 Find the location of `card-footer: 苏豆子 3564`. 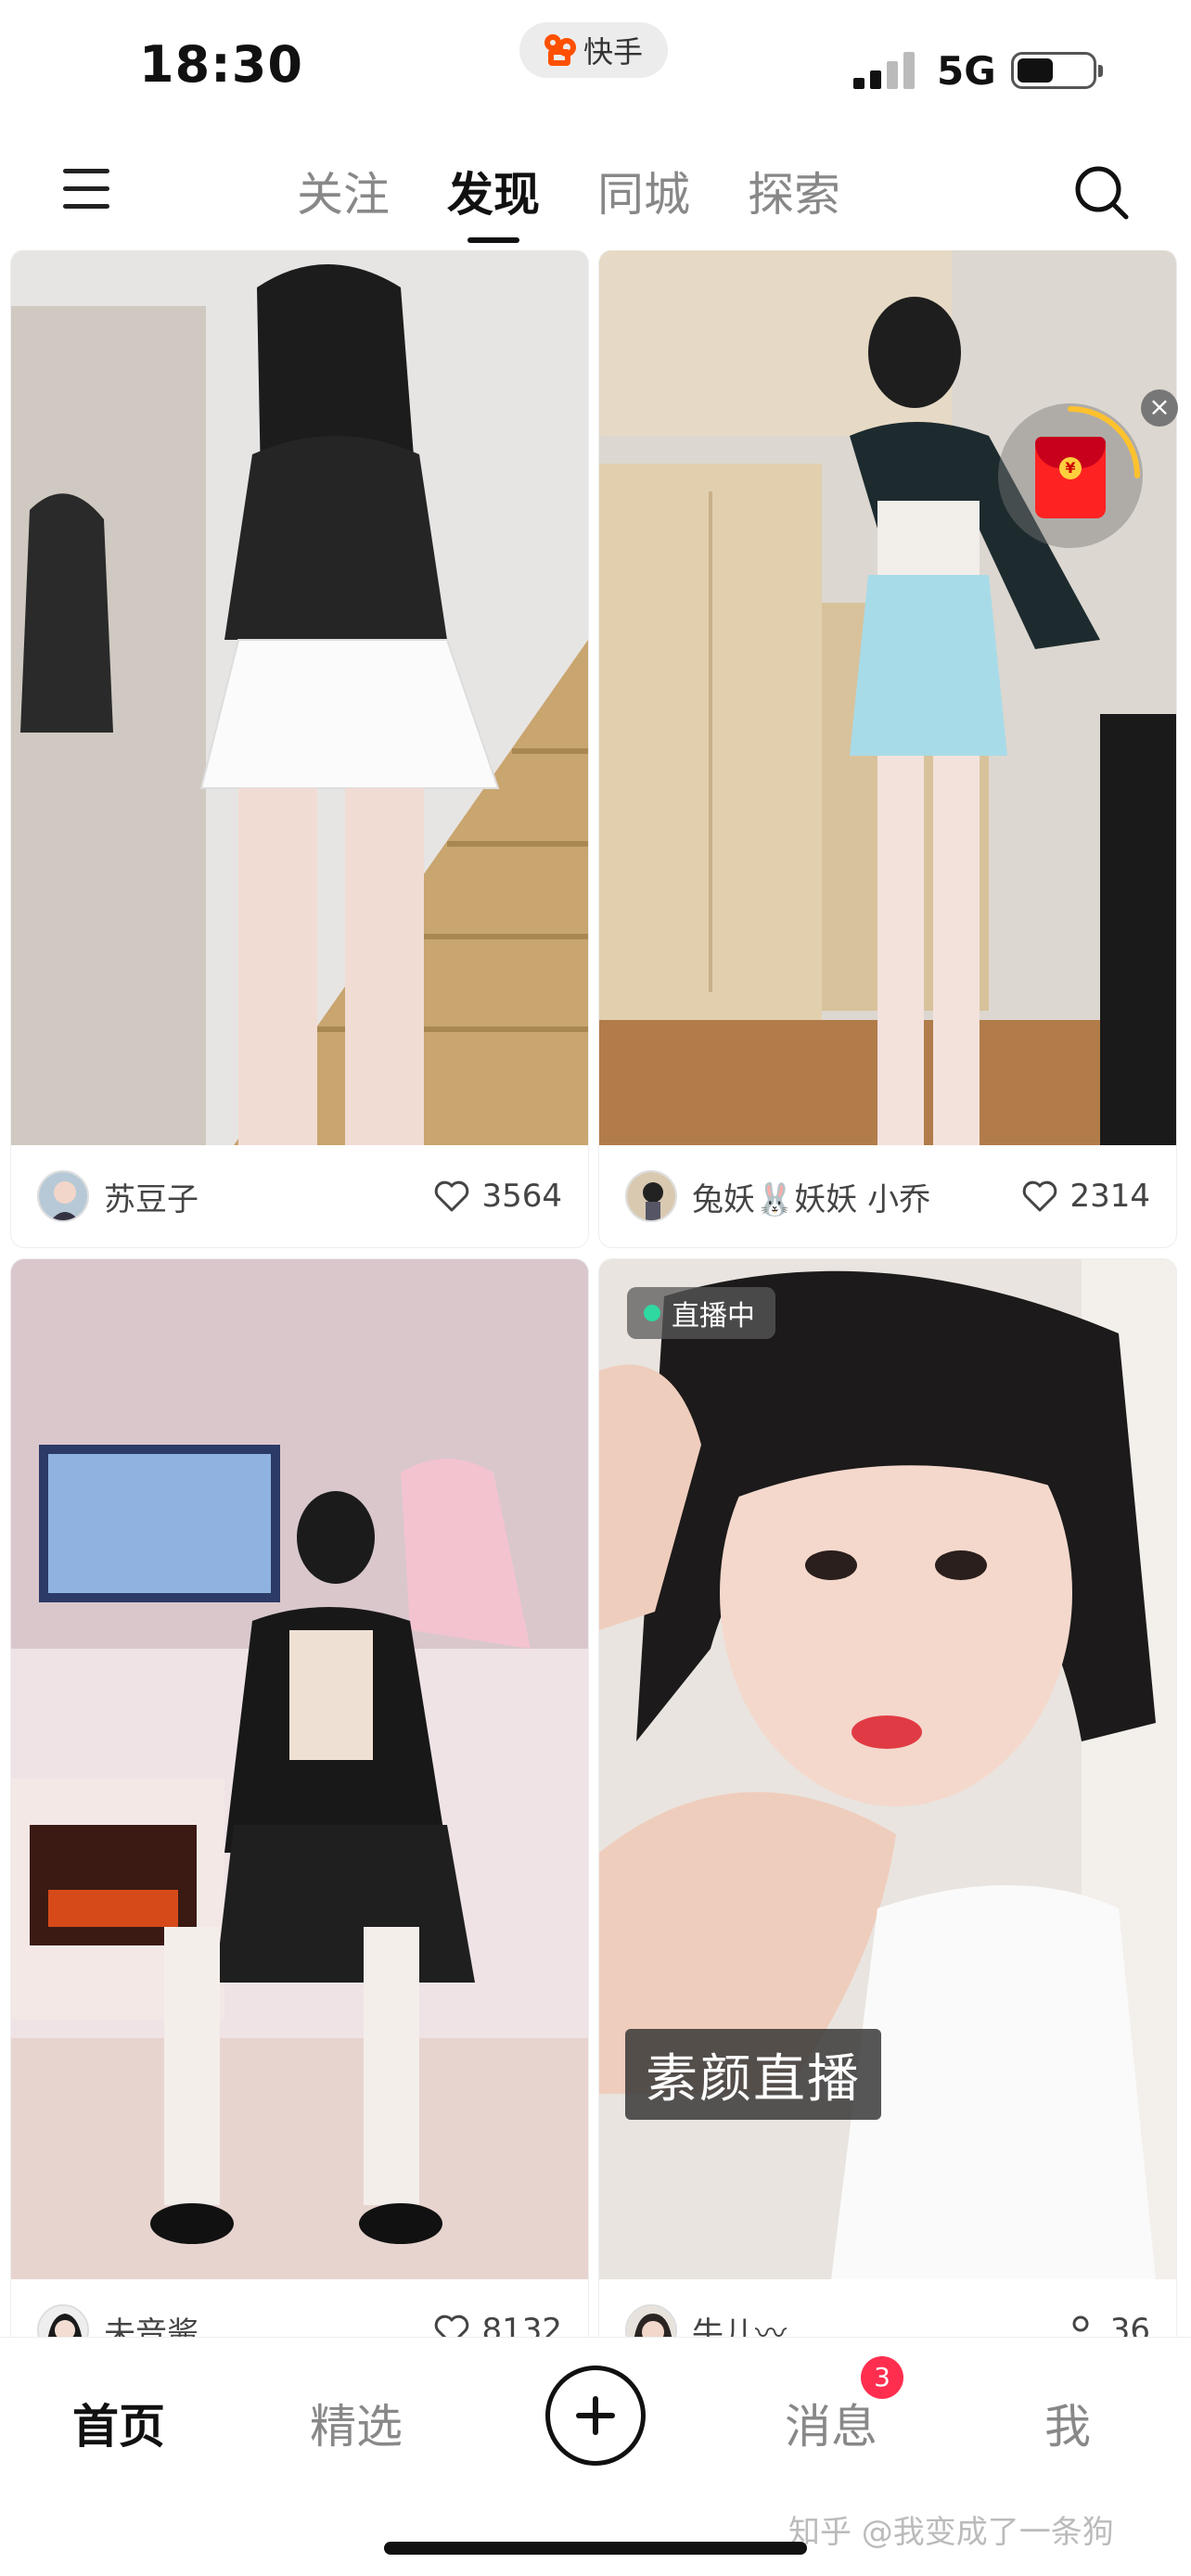

card-footer: 苏豆子 3564 is located at coordinates (299, 1196).